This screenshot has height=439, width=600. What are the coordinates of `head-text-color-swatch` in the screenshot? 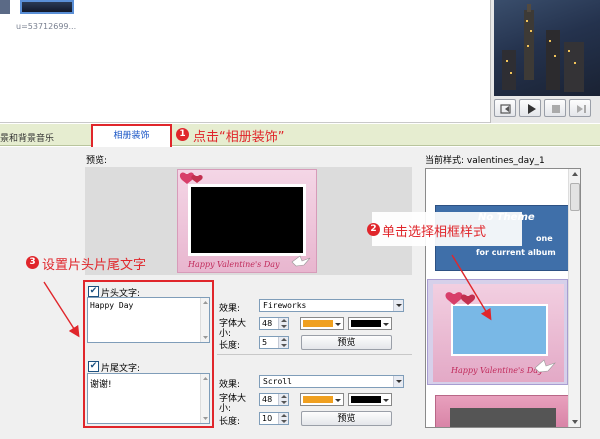 It's located at (318, 323).